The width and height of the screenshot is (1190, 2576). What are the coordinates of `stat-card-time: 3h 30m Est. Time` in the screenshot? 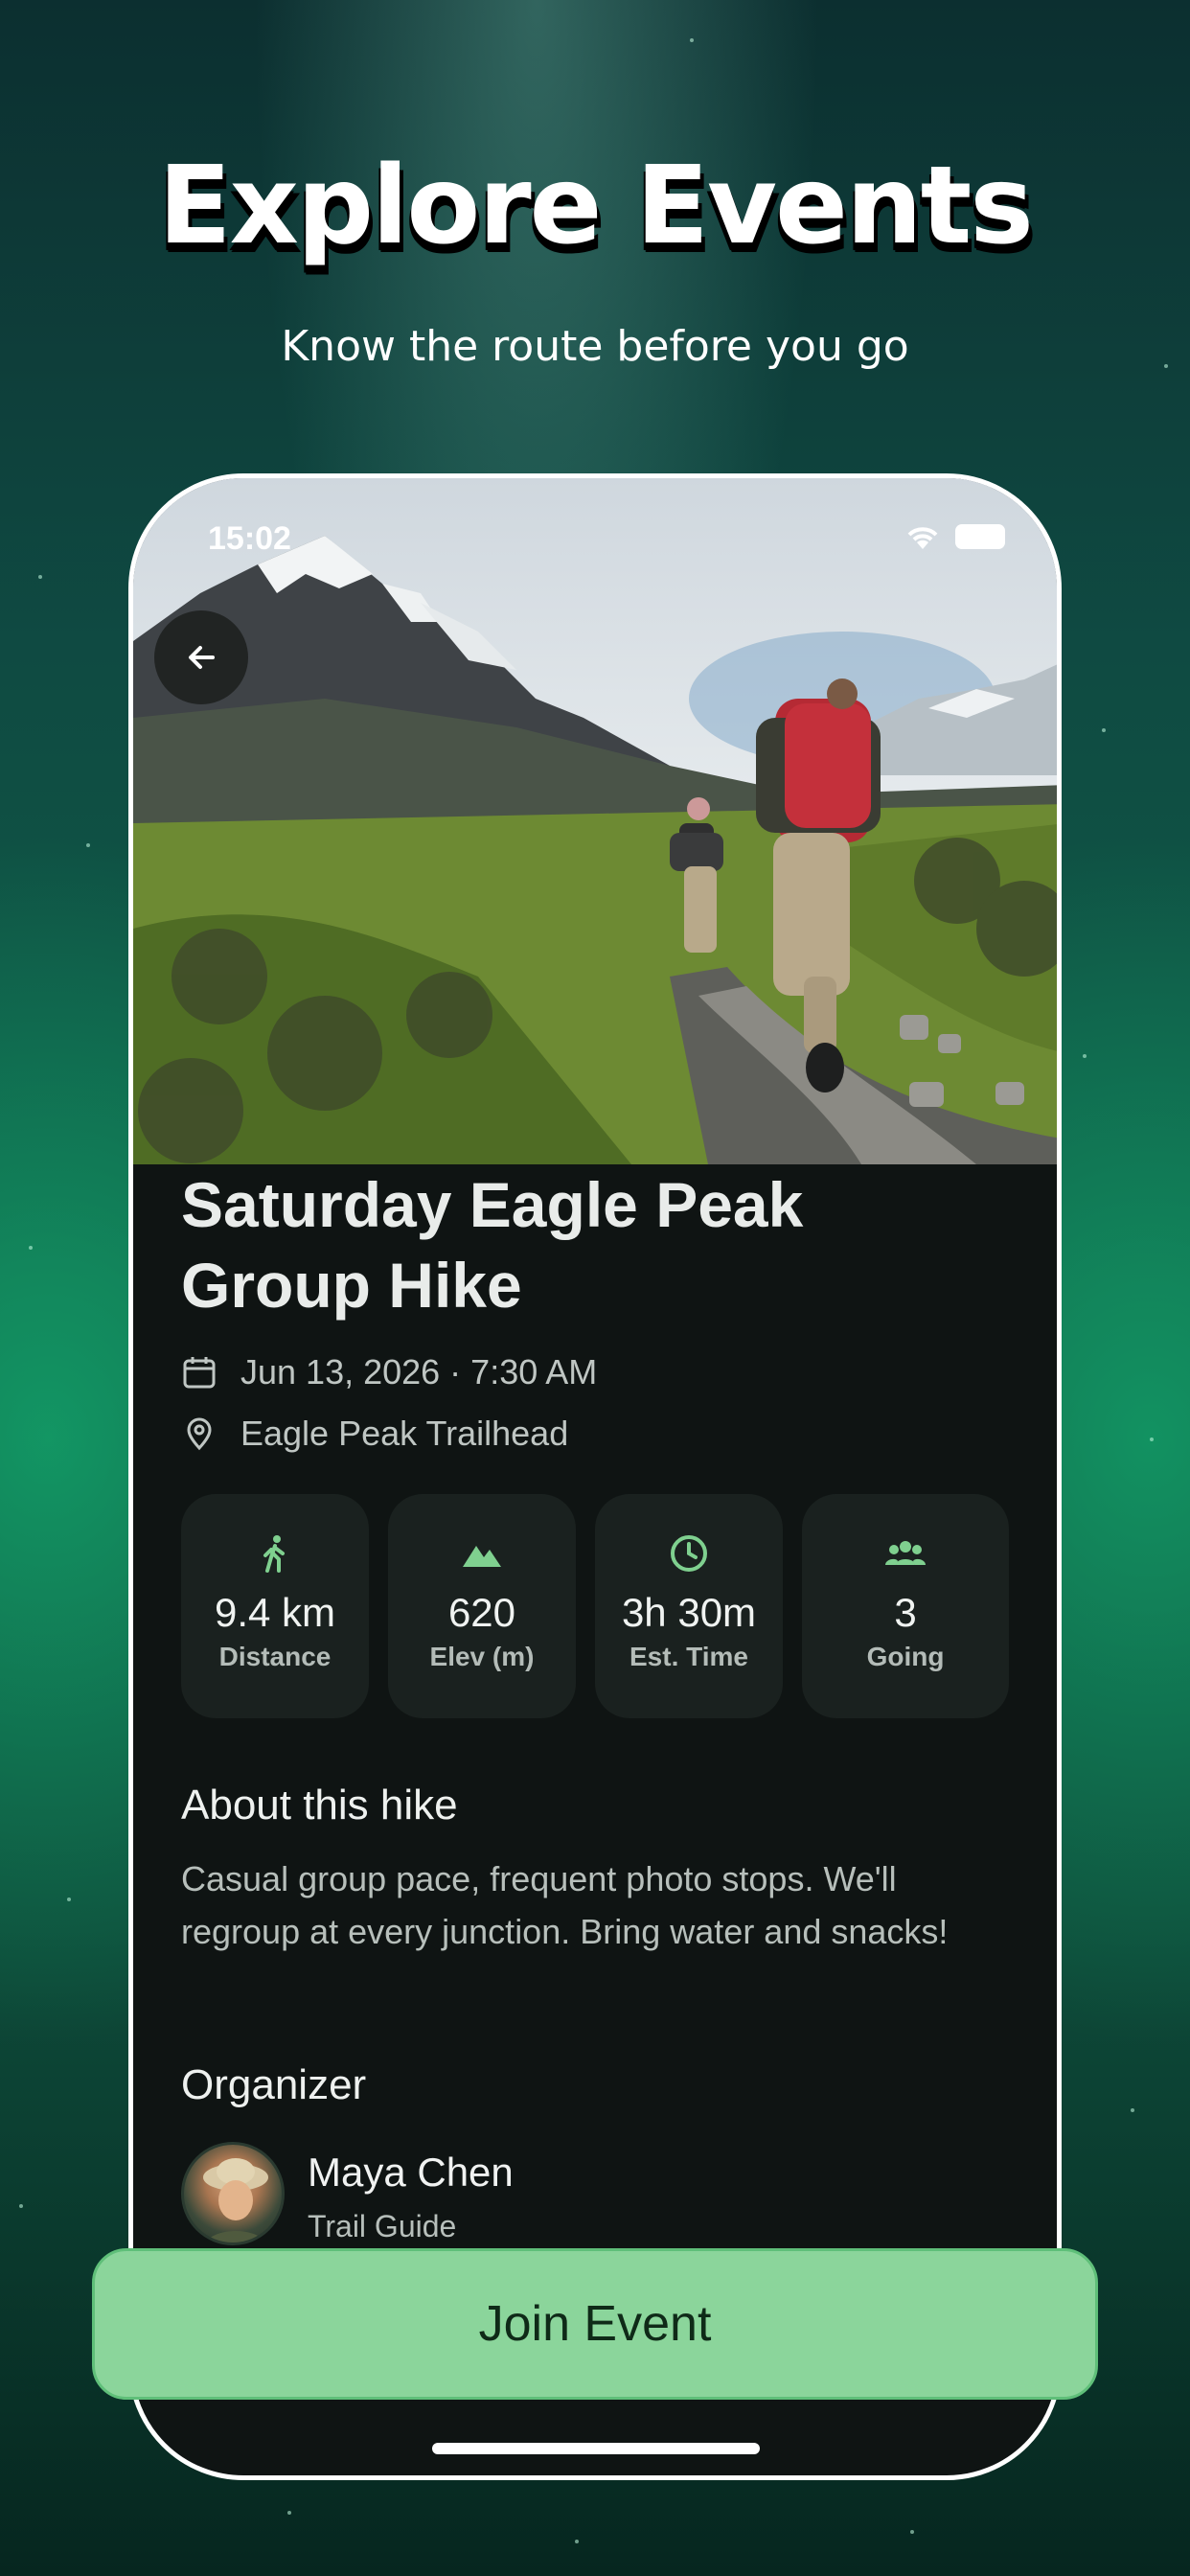 It's located at (689, 1606).